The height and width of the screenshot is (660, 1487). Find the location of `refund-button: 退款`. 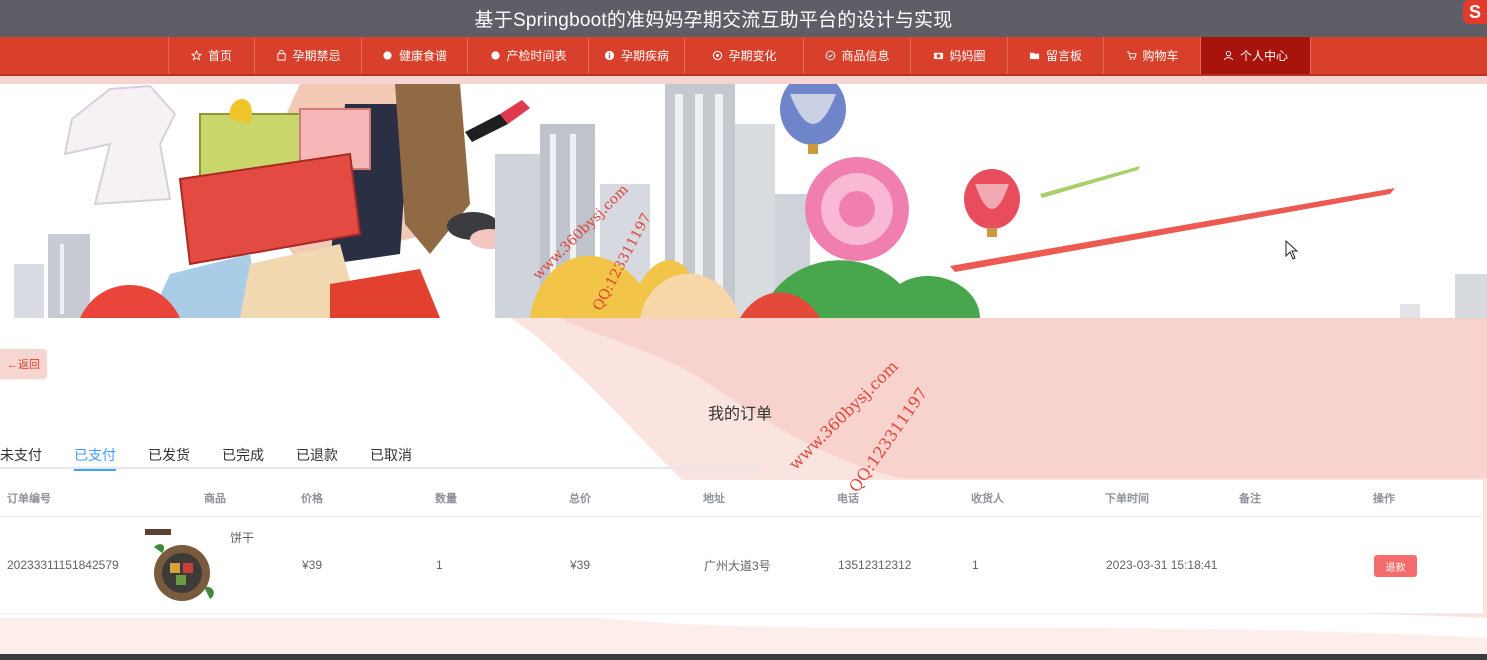

refund-button: 退款 is located at coordinates (1395, 566).